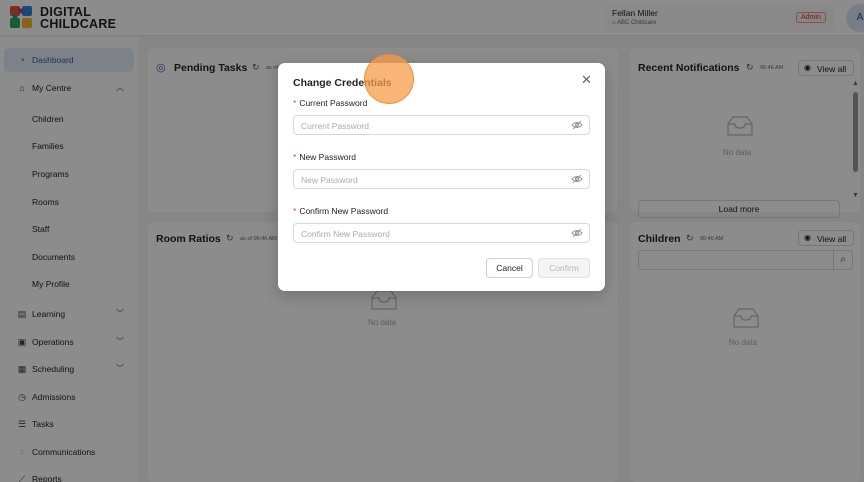  I want to click on new-password-field, so click(441, 179).